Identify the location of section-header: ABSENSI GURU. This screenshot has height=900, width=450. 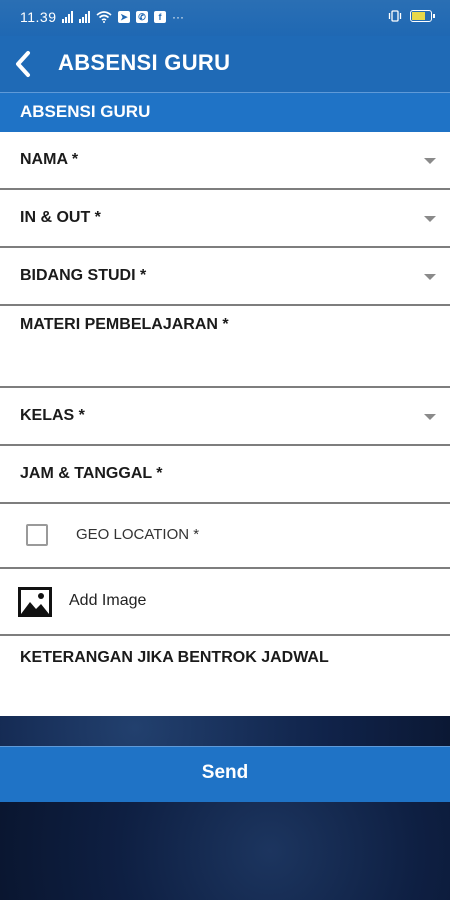
(225, 112).